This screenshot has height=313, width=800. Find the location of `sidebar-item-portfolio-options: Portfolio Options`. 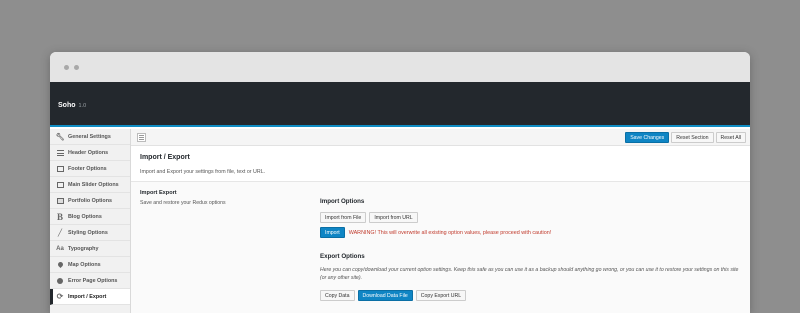

sidebar-item-portfolio-options: Portfolio Options is located at coordinates (90, 201).